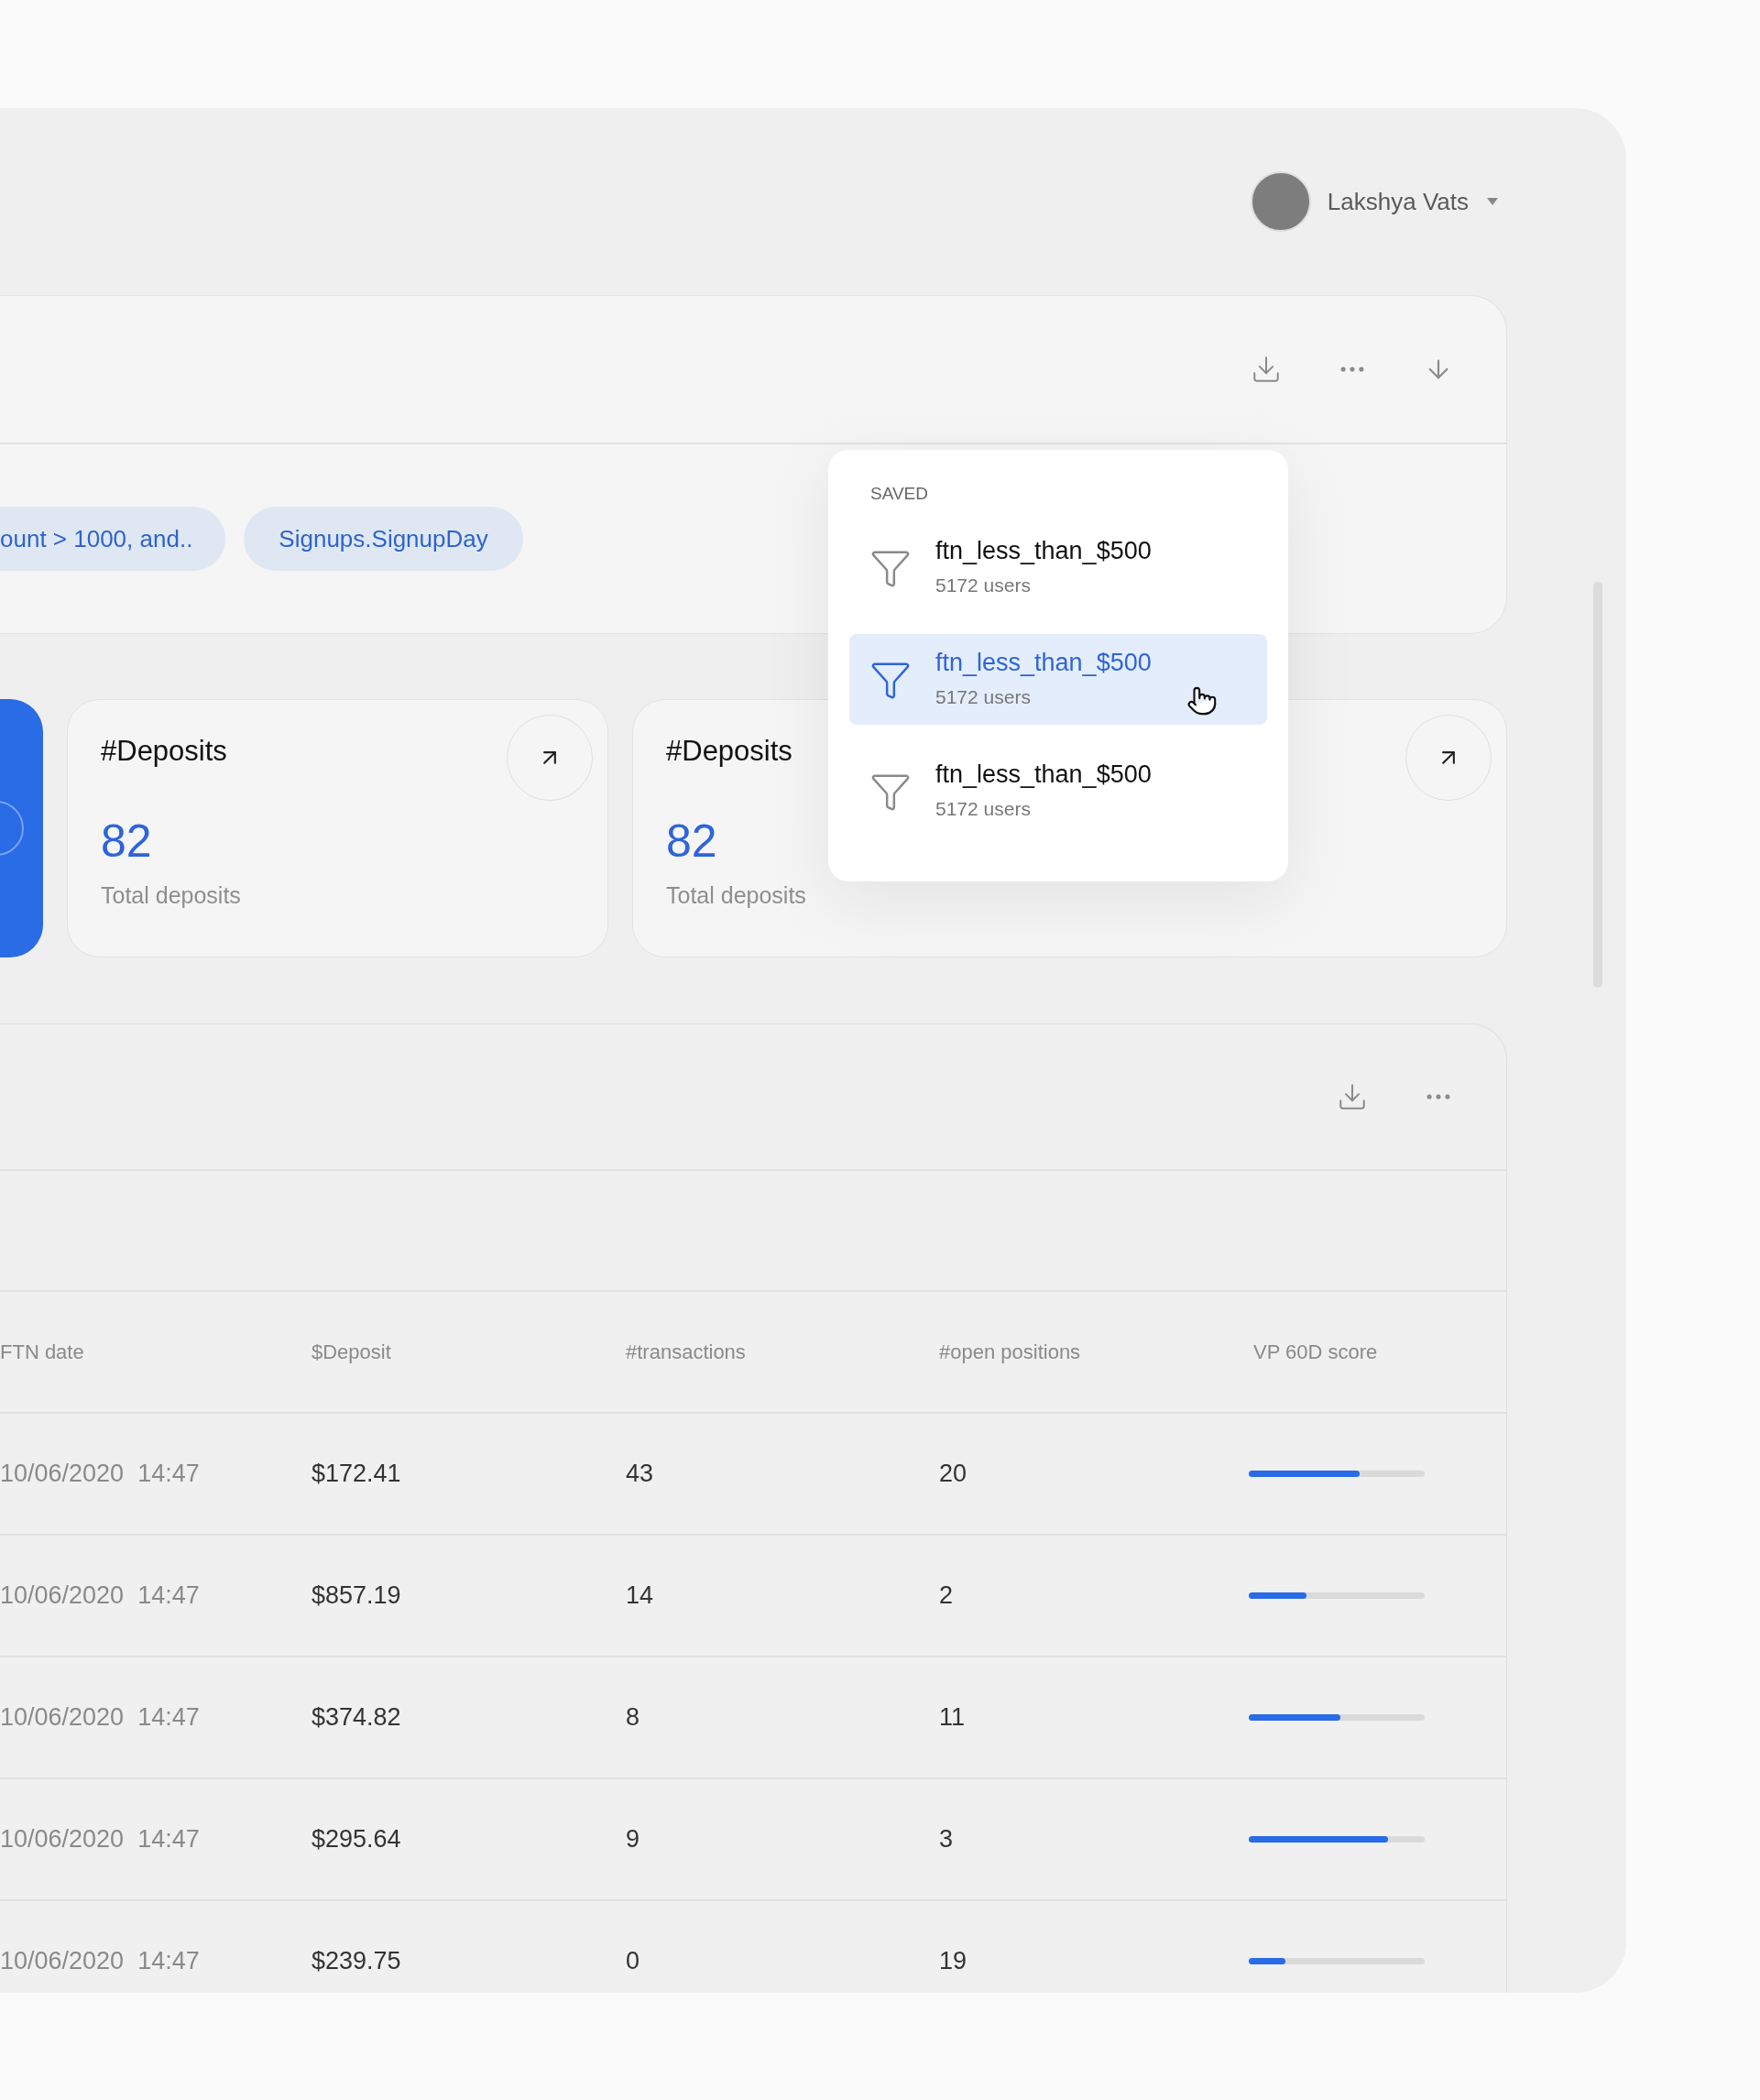  What do you see at coordinates (1202, 700) in the screenshot?
I see `hand-cursor-icon` at bounding box center [1202, 700].